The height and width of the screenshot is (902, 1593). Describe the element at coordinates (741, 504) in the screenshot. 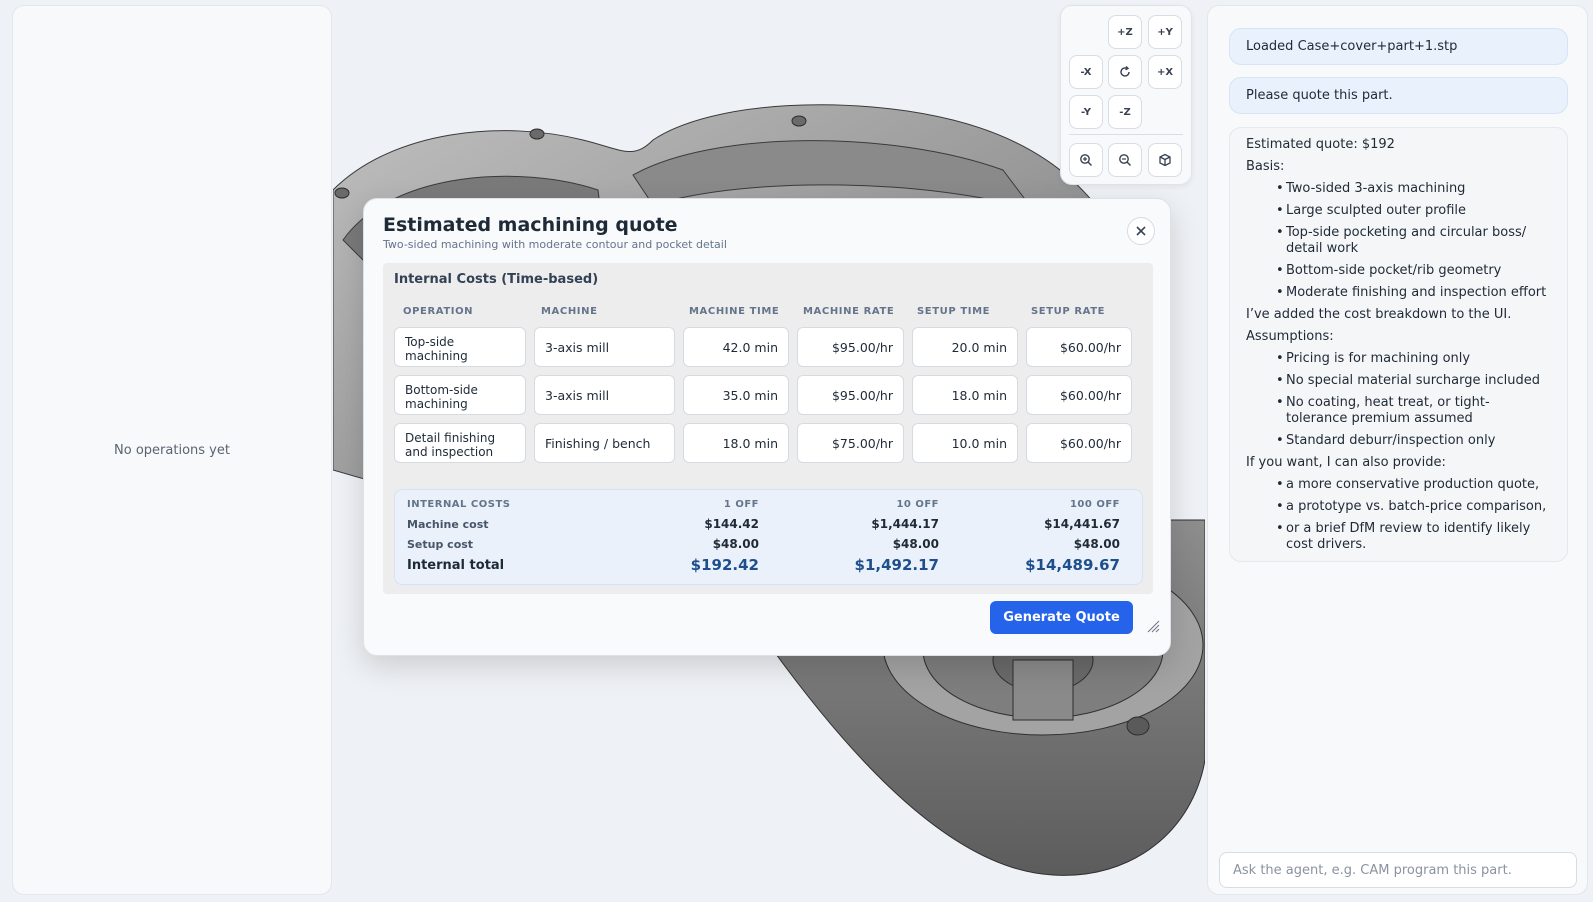

I see `qty-1-header: 1 OFF` at that location.